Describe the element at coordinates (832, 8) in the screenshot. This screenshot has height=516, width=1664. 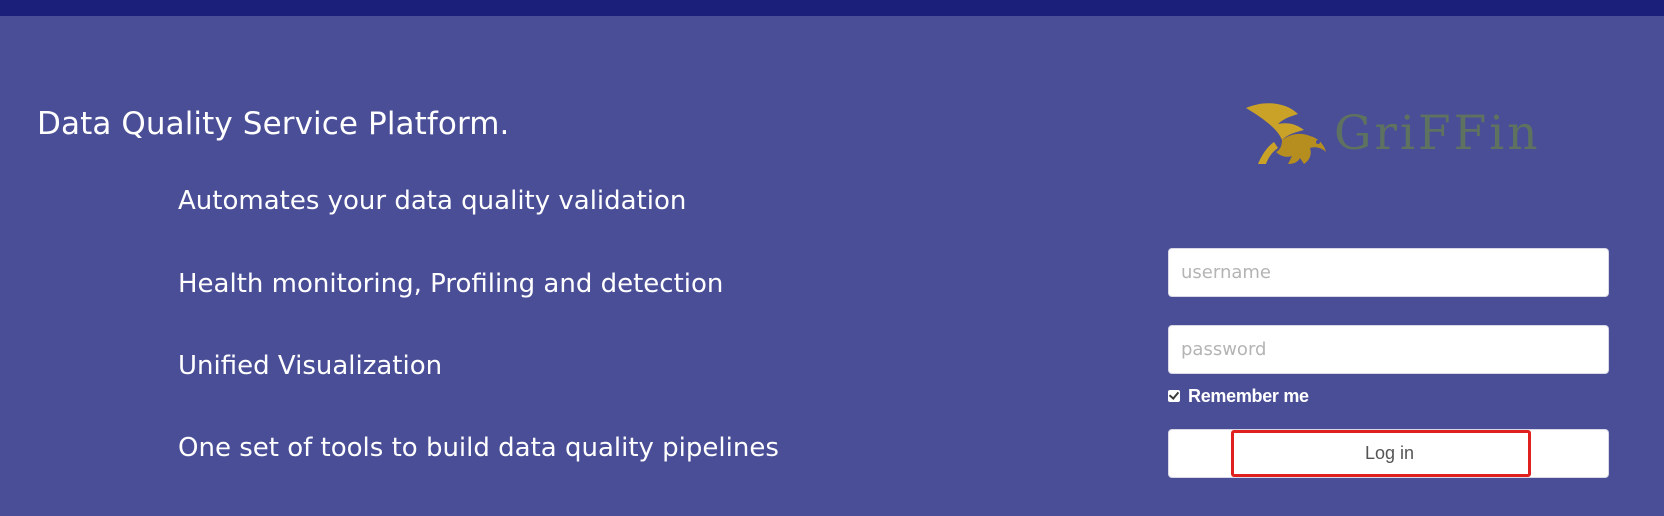
I see `top-bar` at that location.